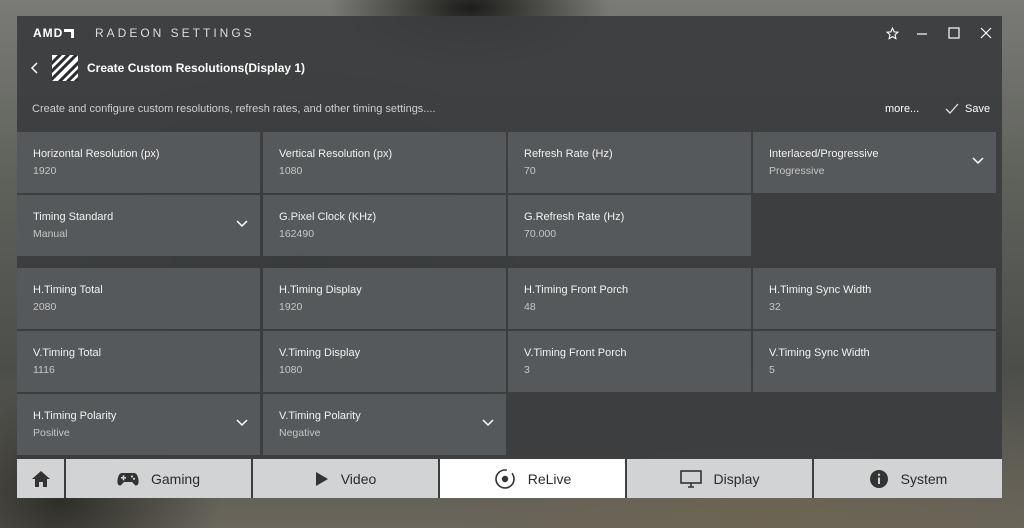  I want to click on field-value: 5, so click(772, 370).